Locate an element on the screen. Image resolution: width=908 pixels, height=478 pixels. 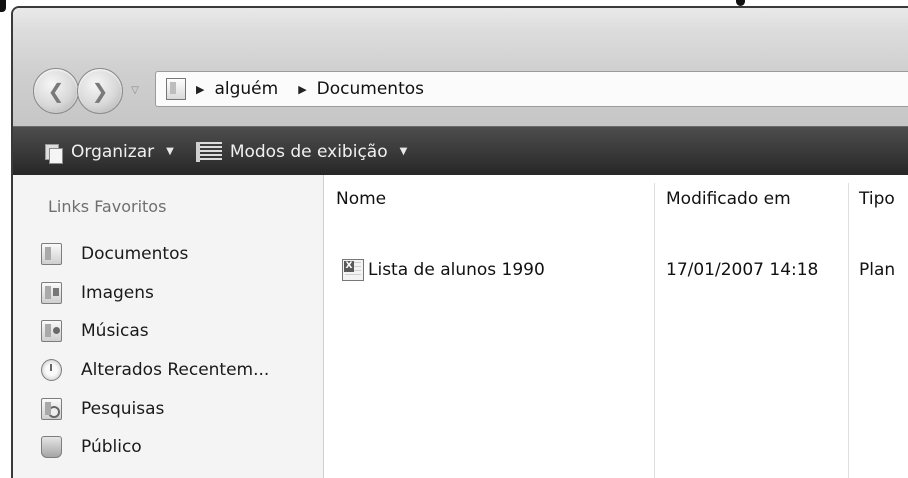
favorite-link-label: Músicas is located at coordinates (115, 331).